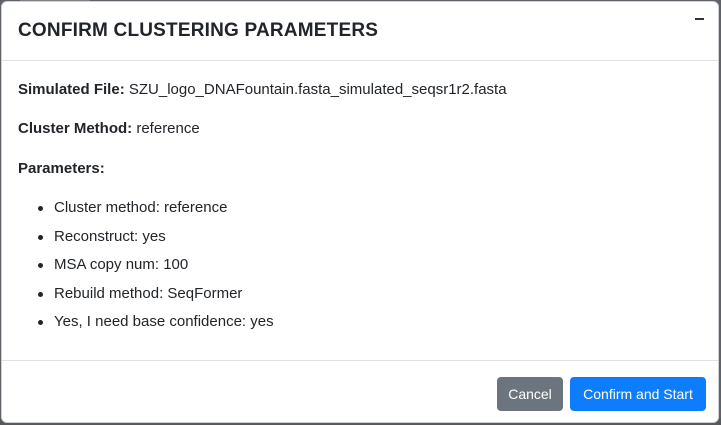  Describe the element at coordinates (146, 326) in the screenshot. I see `list-item: Yes, I need base confidence: yes` at that location.